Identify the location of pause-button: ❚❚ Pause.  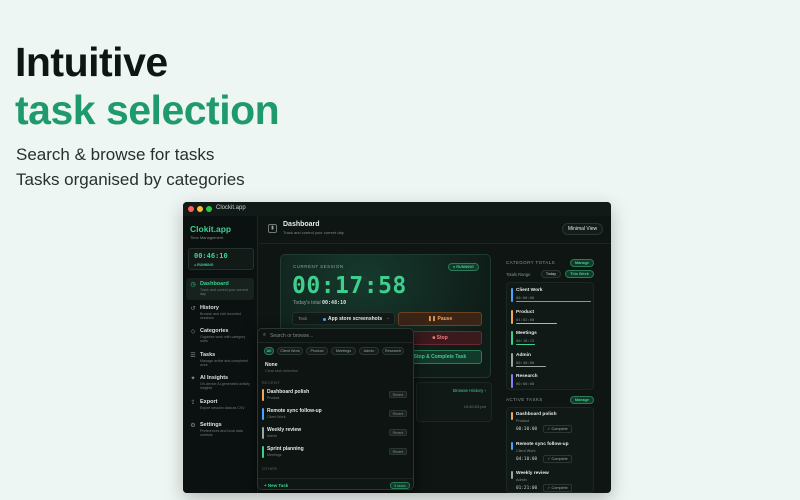
(440, 319).